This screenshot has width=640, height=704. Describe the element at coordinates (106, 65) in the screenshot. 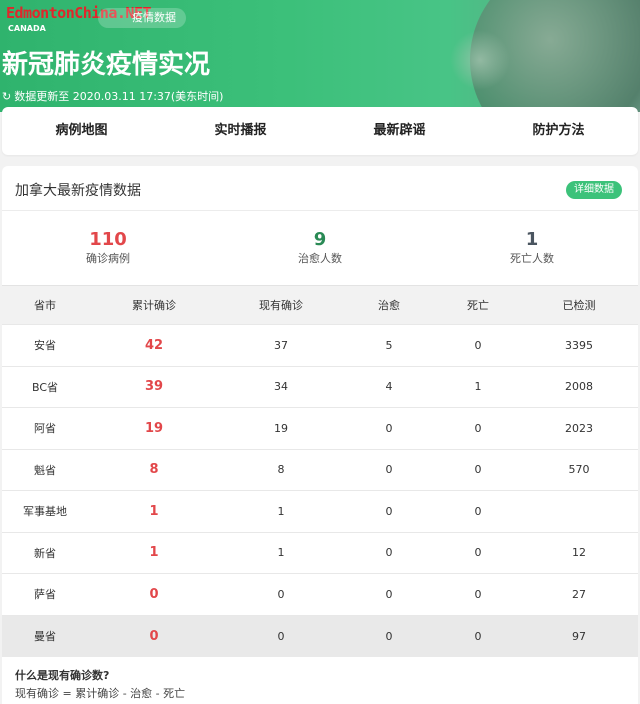

I see `page-title: 新冠肺炎疫情实况` at that location.